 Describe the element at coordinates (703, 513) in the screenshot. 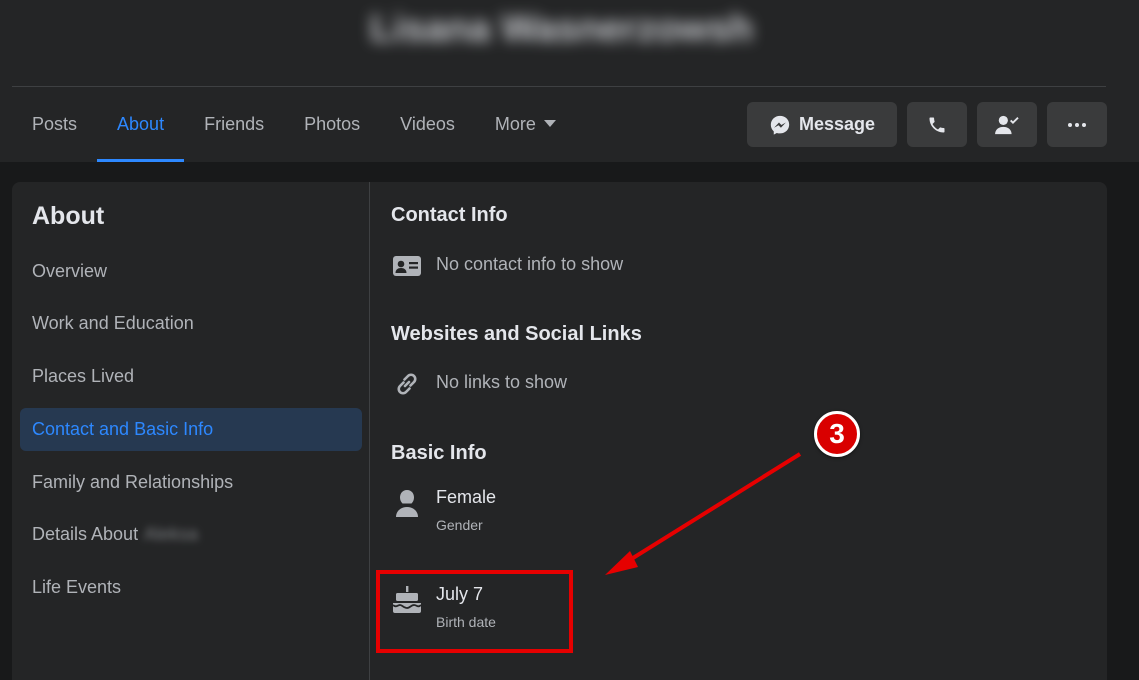

I see `annotation-arrow` at that location.